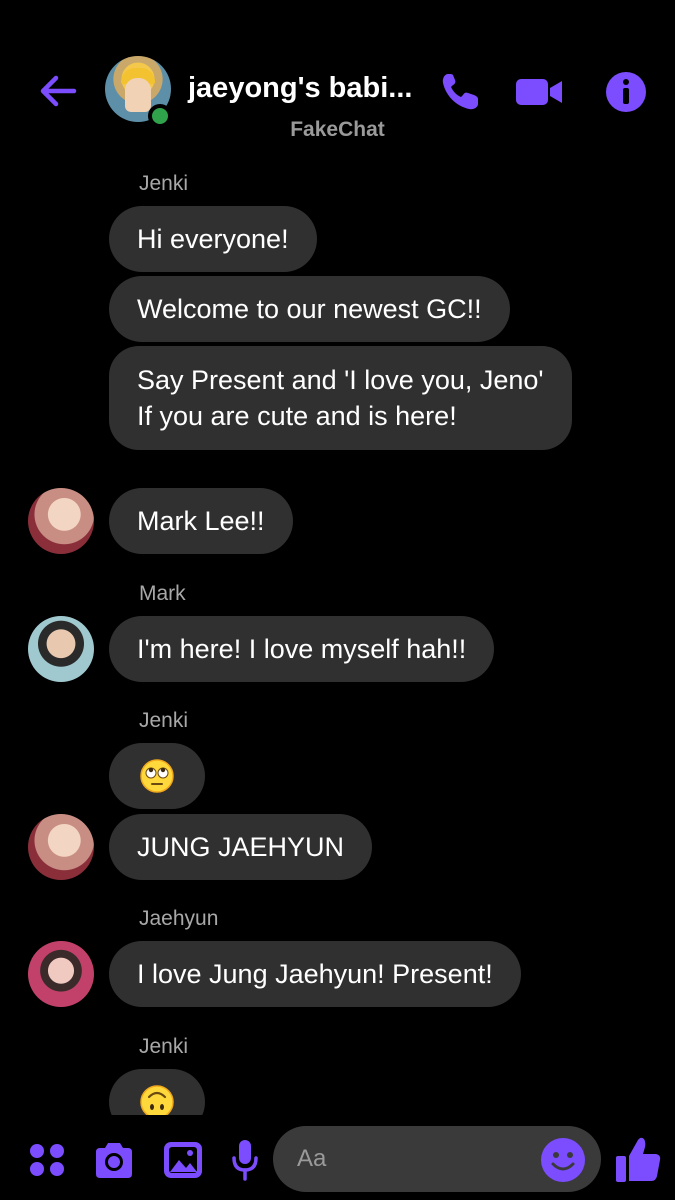 This screenshot has height=1200, width=675. I want to click on microphone-icon, so click(245, 1160).